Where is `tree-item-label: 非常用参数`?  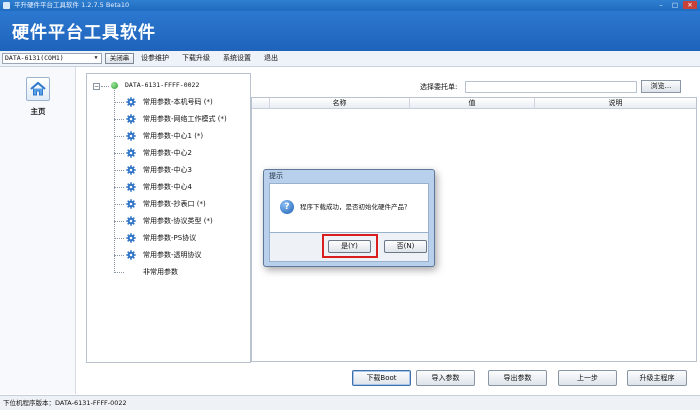
tree-item-label: 非常用参数 is located at coordinates (160, 272).